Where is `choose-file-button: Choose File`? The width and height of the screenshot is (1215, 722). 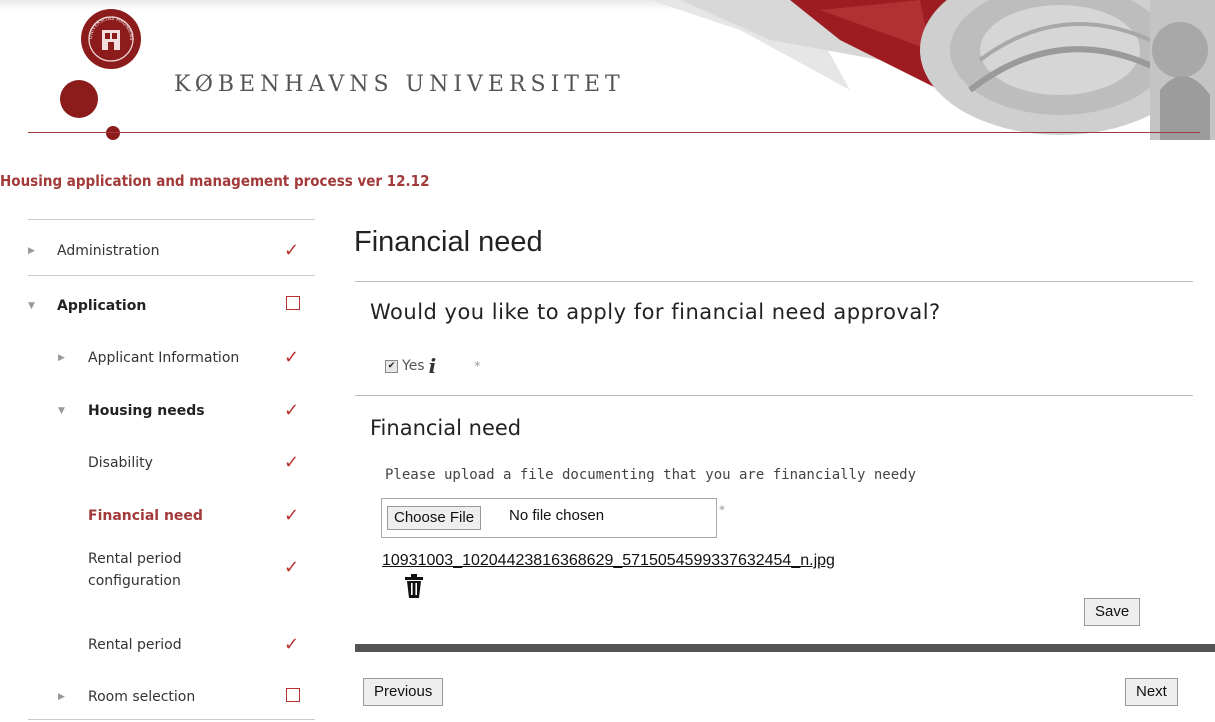 choose-file-button: Choose File is located at coordinates (434, 518).